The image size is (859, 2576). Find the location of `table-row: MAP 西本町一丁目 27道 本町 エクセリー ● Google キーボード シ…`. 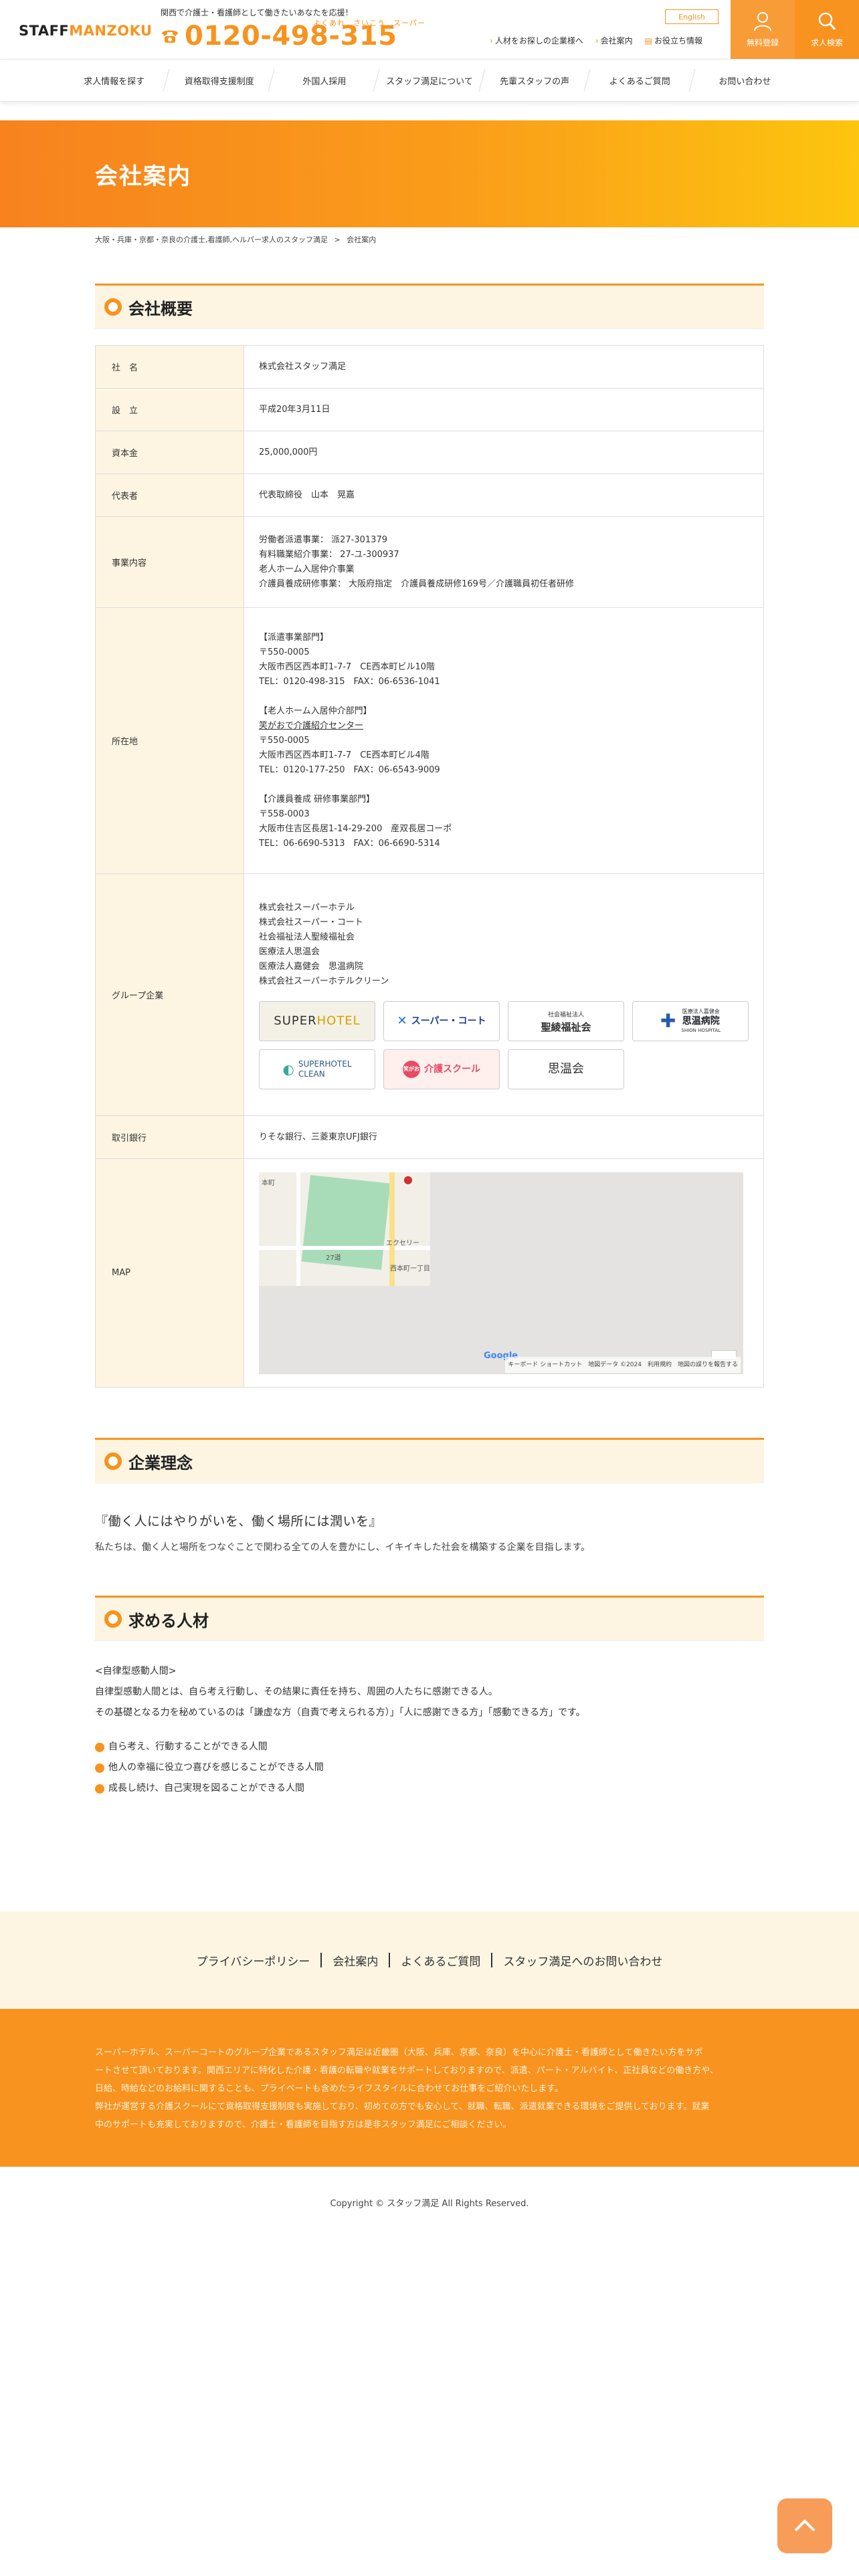

table-row: MAP 西本町一丁目 27道 本町 エクセリー ● Google キーボード シ… is located at coordinates (429, 1273).